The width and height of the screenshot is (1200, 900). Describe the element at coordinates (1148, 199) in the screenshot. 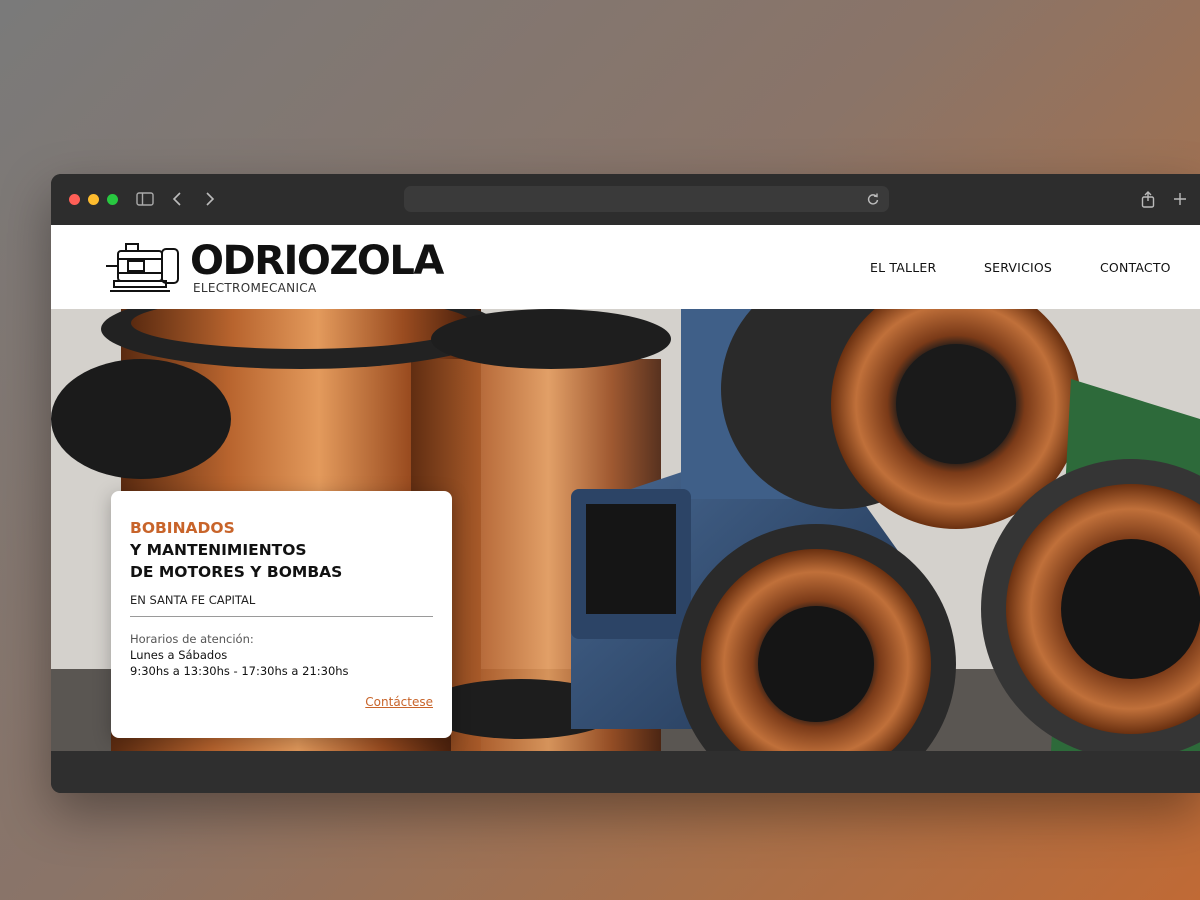

I see `share-icon` at that location.